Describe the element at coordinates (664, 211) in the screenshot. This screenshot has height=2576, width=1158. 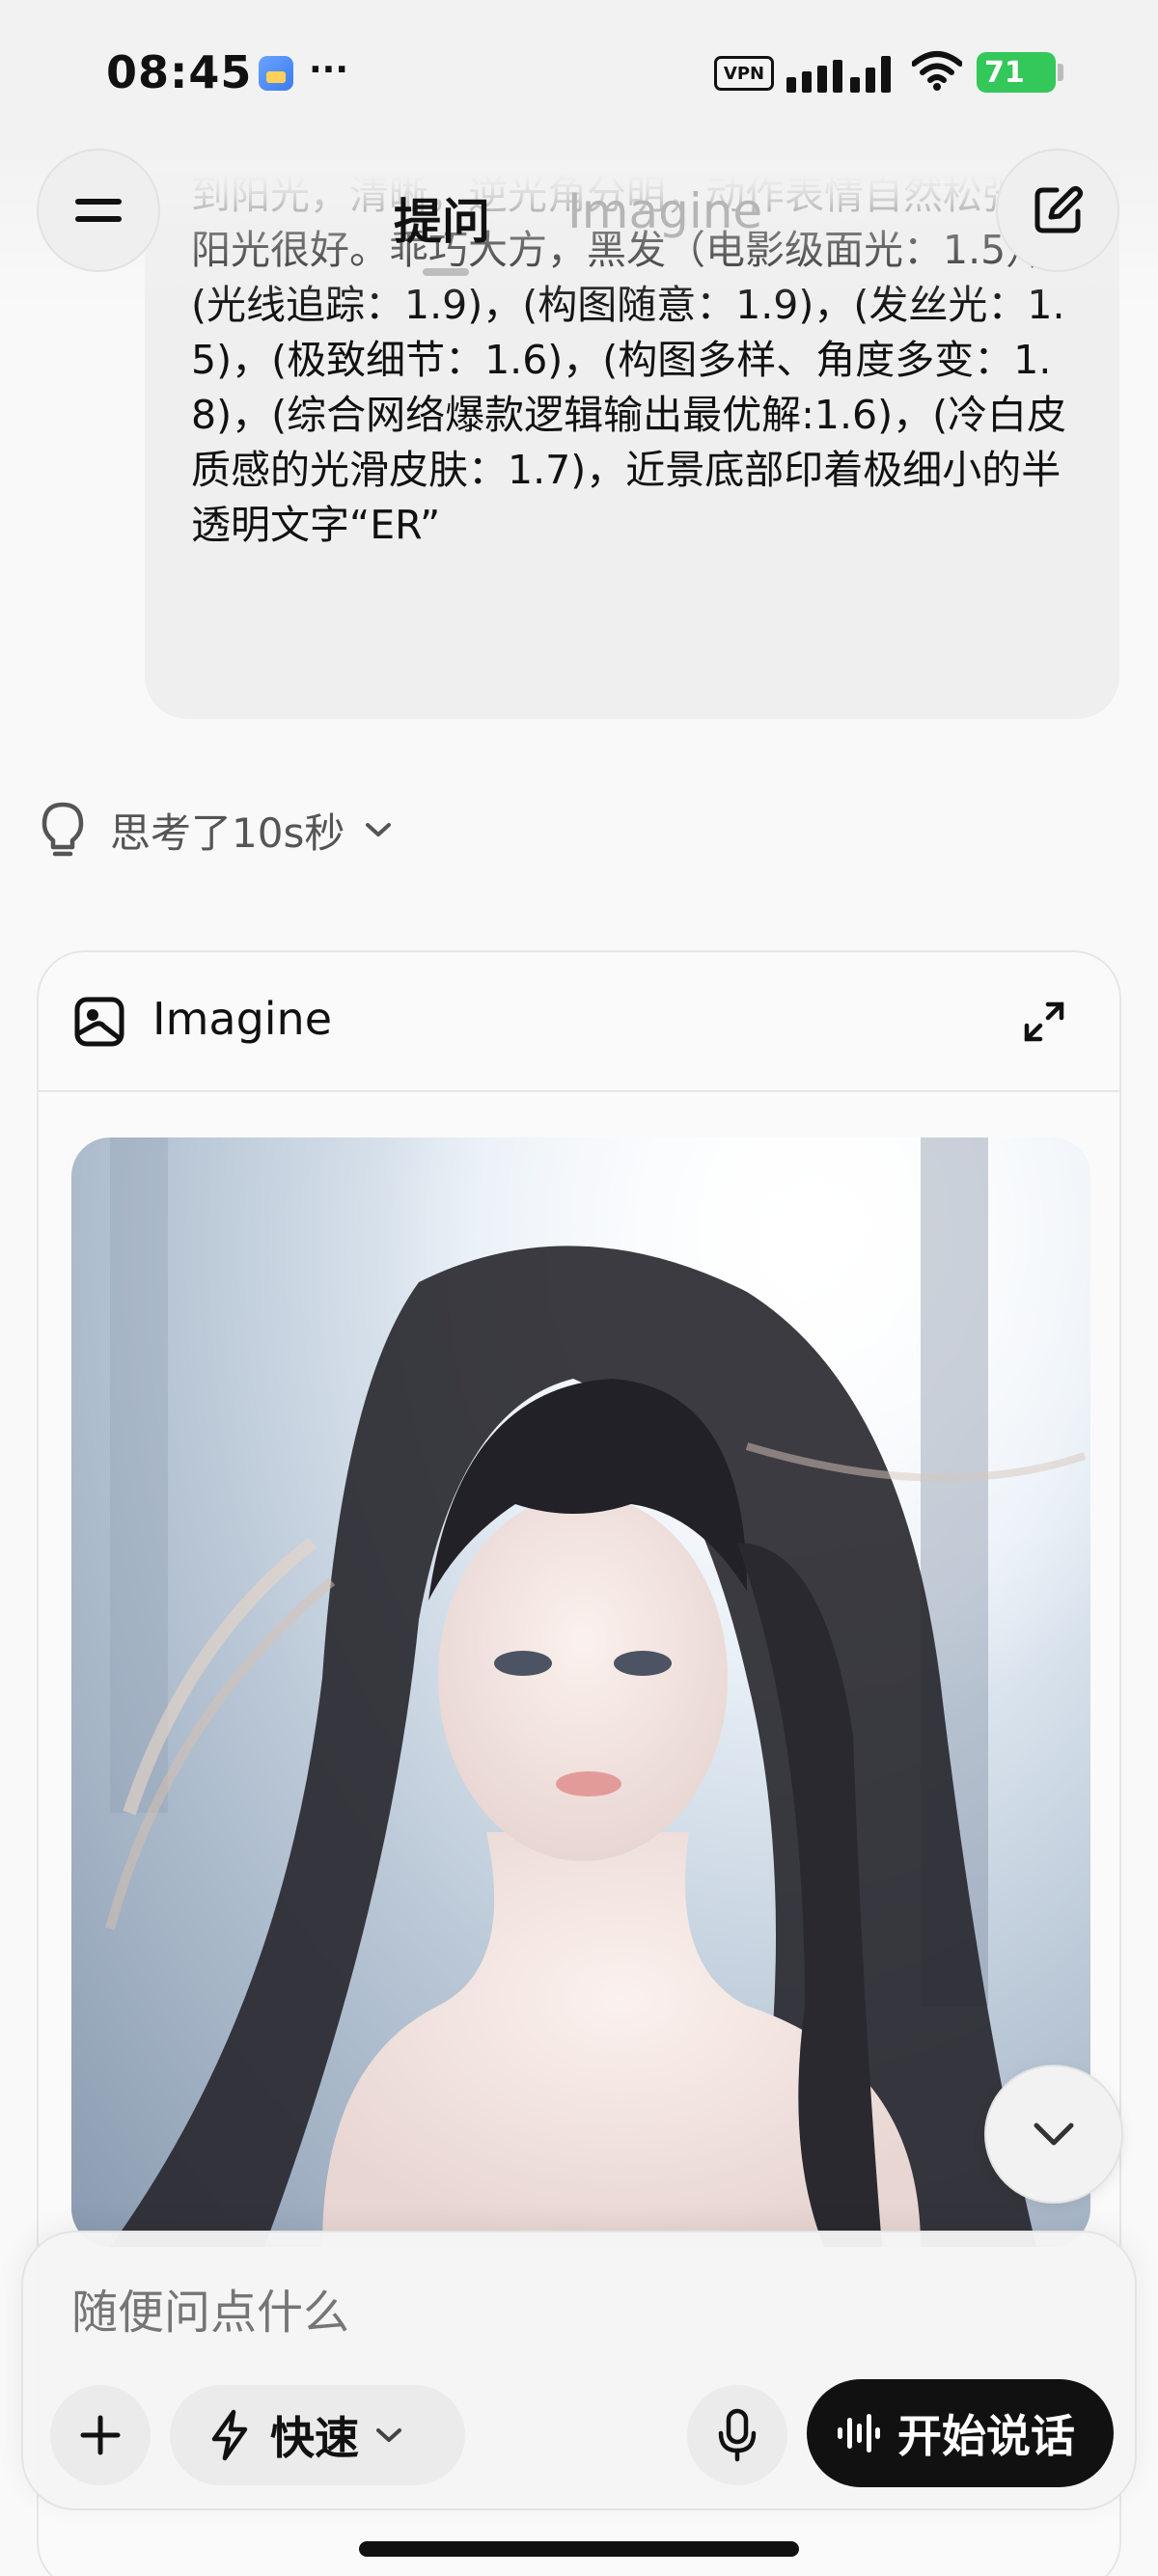
I see `tab-imagine: Imagine` at that location.